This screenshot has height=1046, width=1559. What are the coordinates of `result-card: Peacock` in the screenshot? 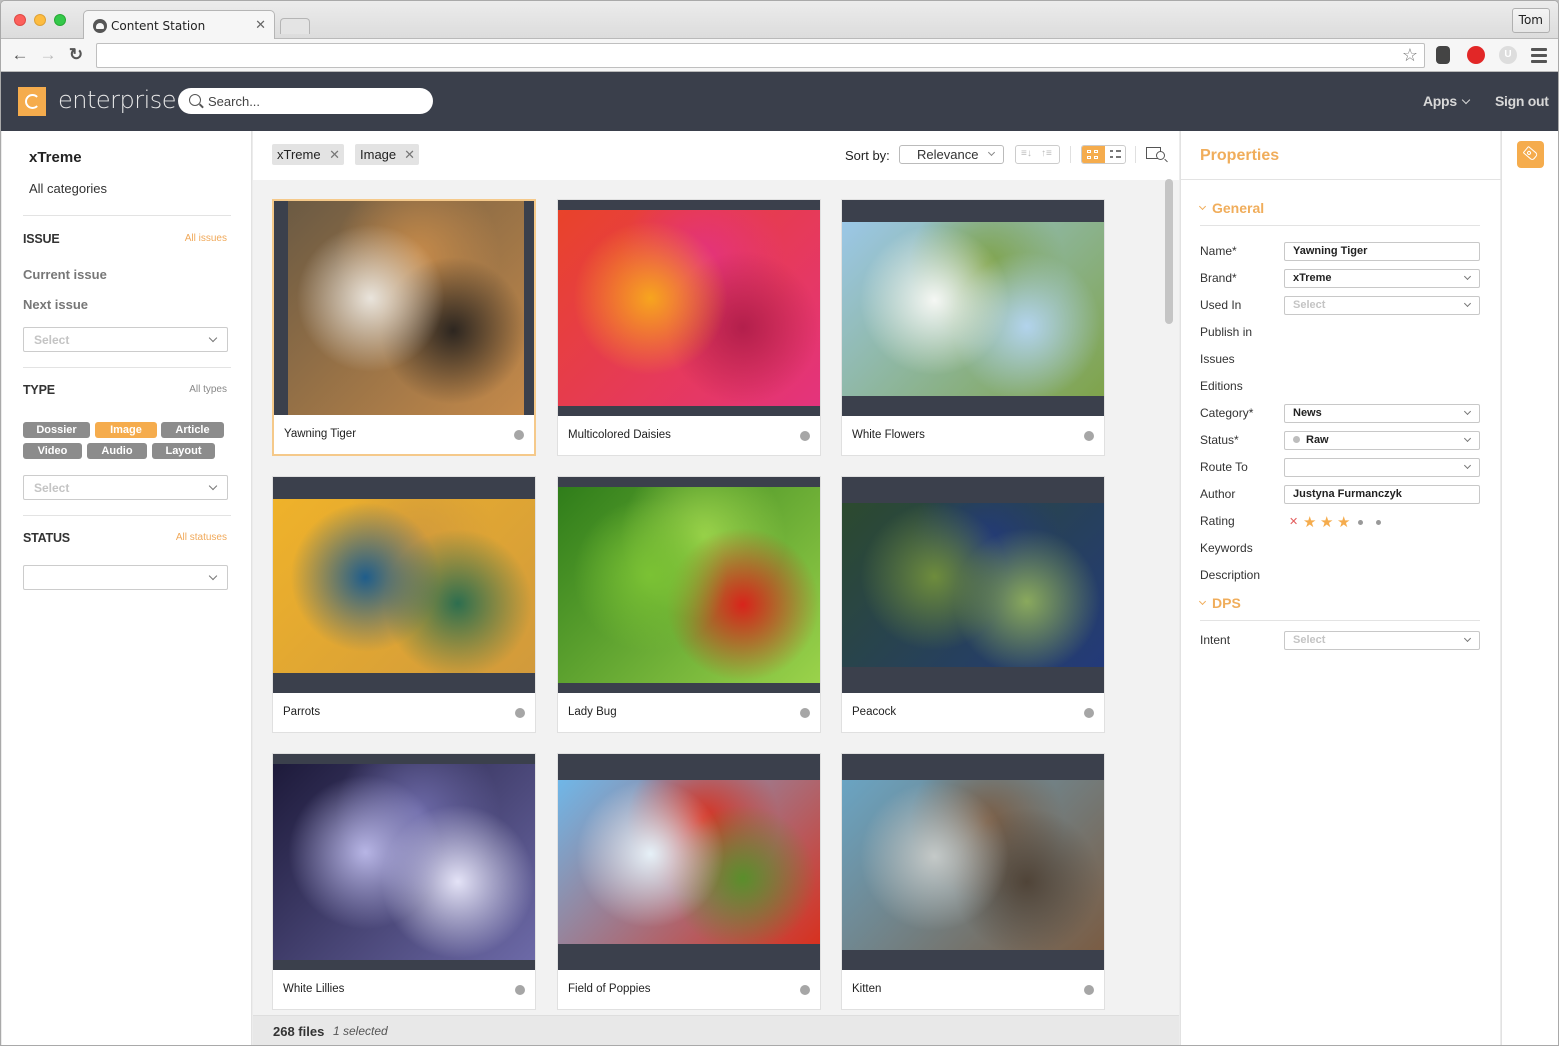 It's located at (973, 604).